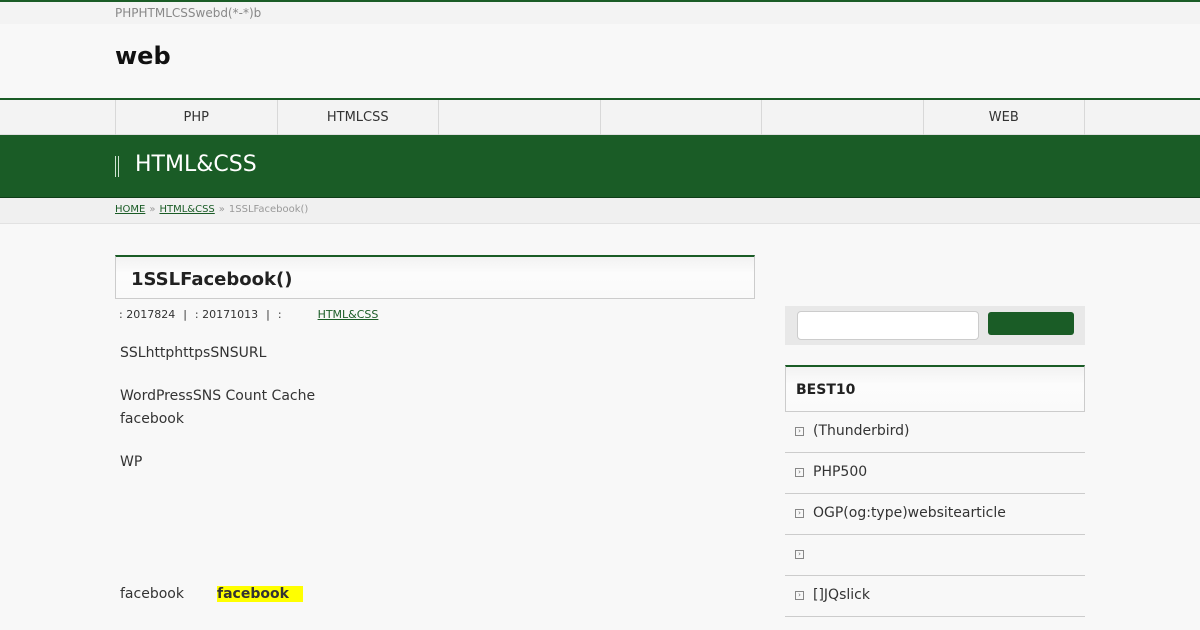 This screenshot has height=630, width=1200. What do you see at coordinates (840, 472) in the screenshot?
I see `ranking-item-label: PHP500` at bounding box center [840, 472].